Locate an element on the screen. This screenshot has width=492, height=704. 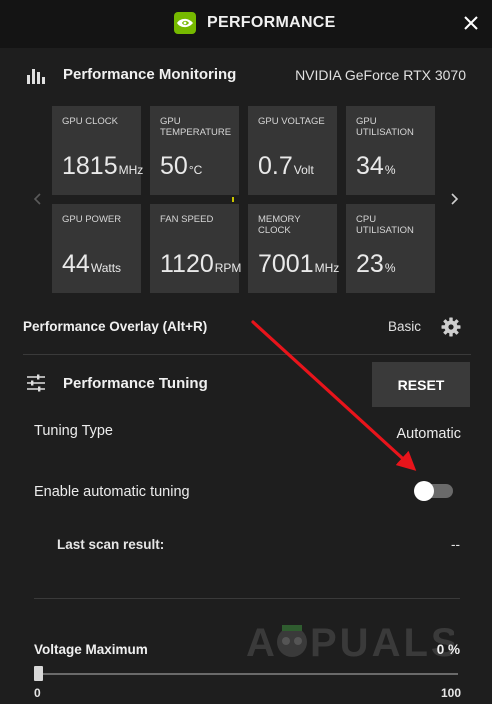
tuning-type-label: Tuning Type is located at coordinates (73, 431).